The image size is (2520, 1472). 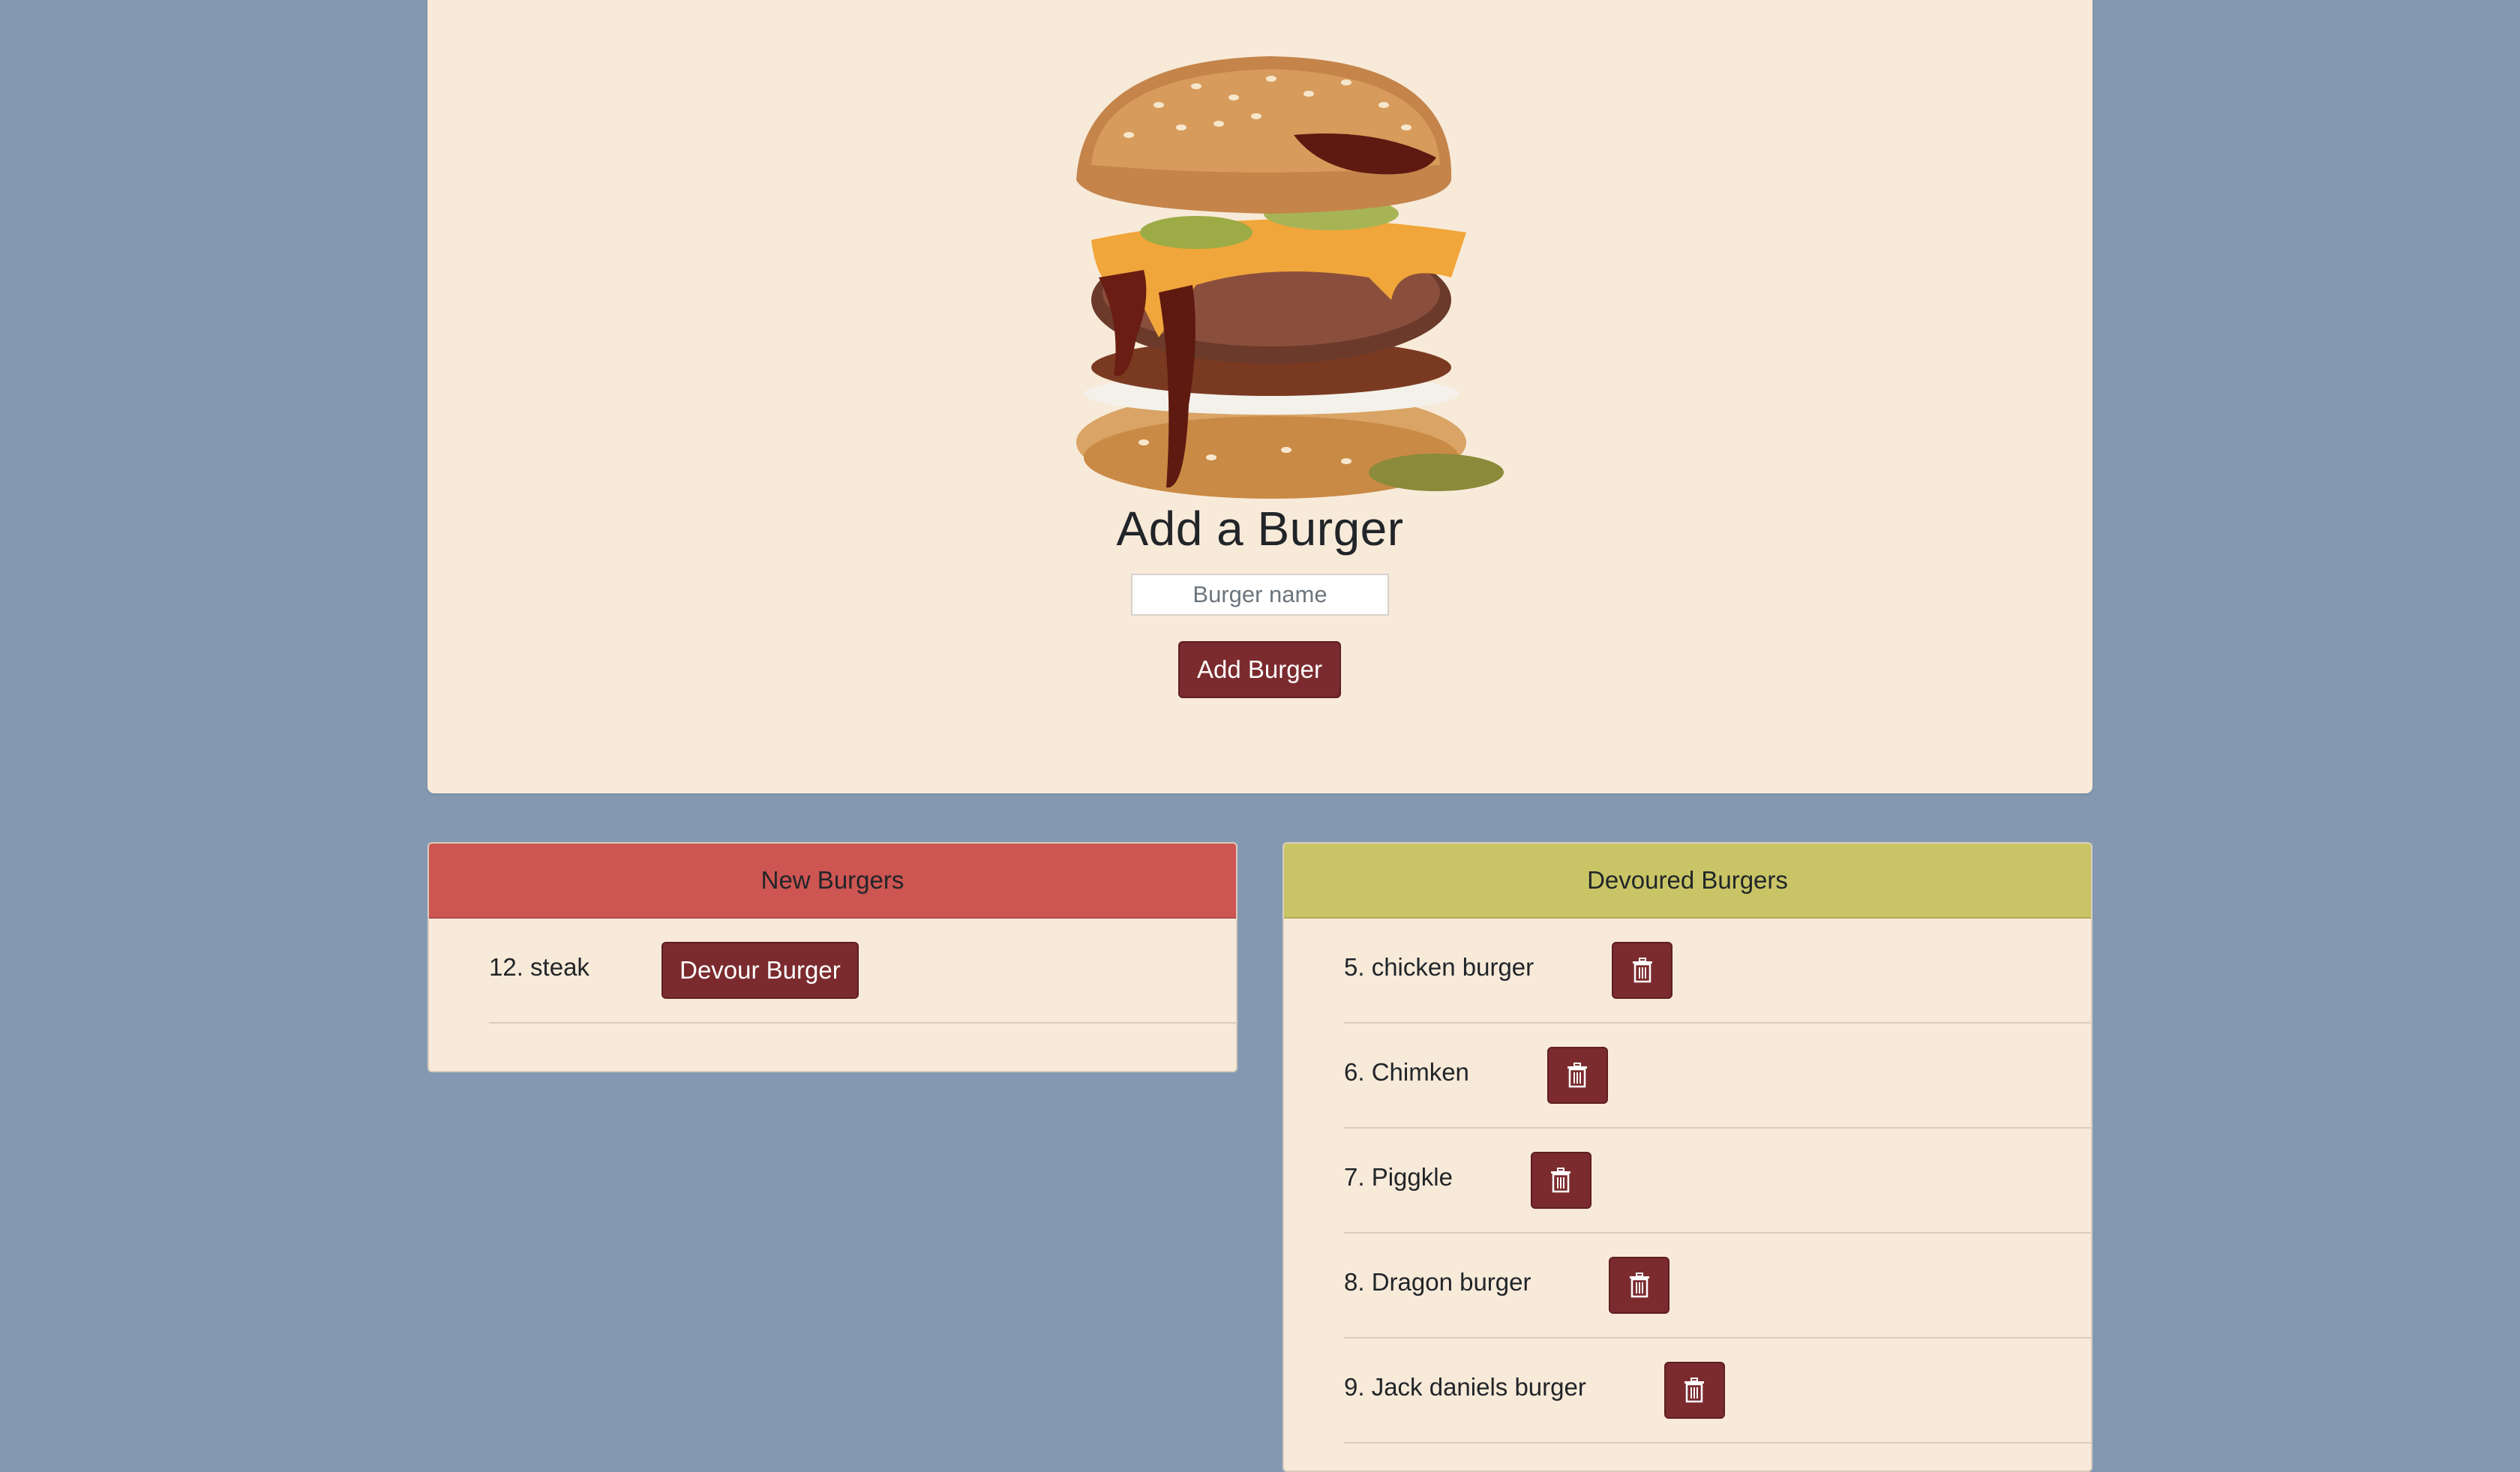 What do you see at coordinates (1398, 1177) in the screenshot?
I see `burger-label: 7. Piggkle` at bounding box center [1398, 1177].